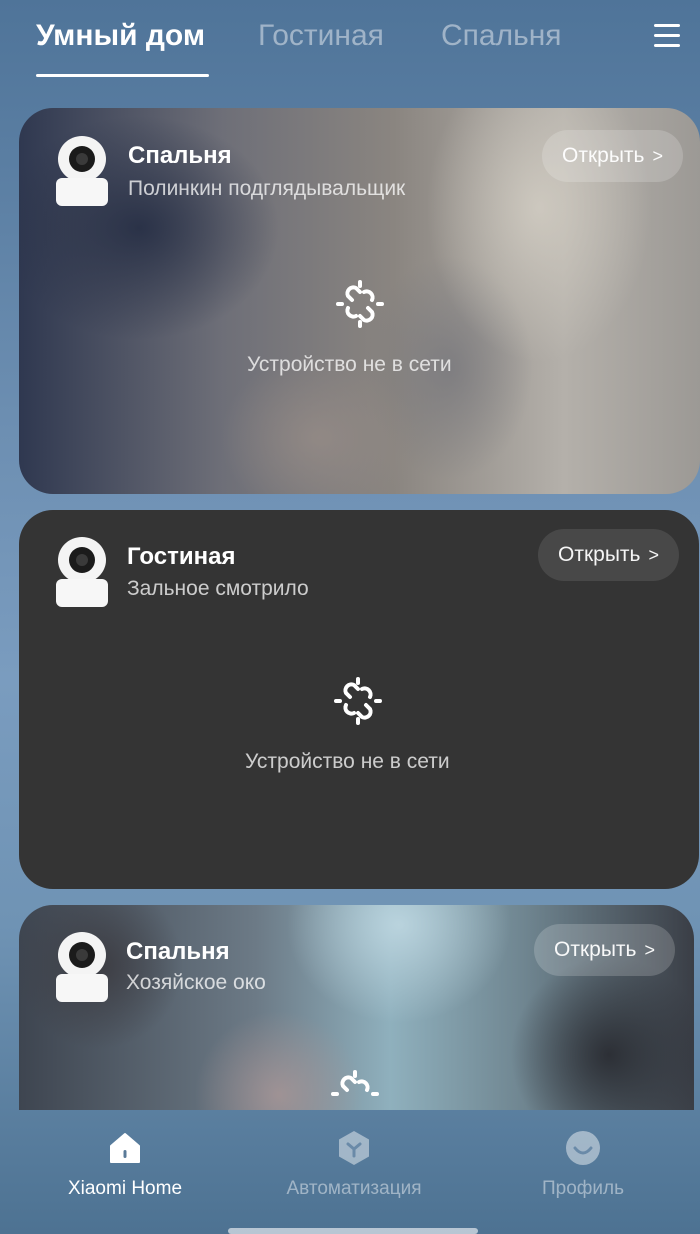 The height and width of the screenshot is (1234, 700). What do you see at coordinates (196, 982) in the screenshot?
I see `device-name: Хозяйское око` at bounding box center [196, 982].